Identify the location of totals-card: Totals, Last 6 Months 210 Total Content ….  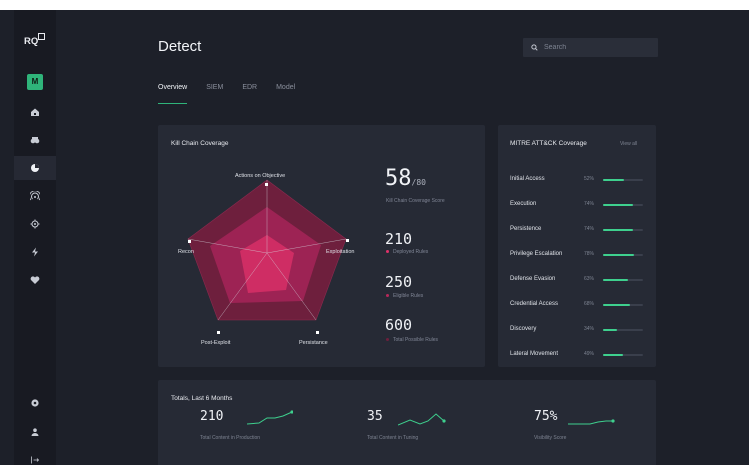
(407, 422).